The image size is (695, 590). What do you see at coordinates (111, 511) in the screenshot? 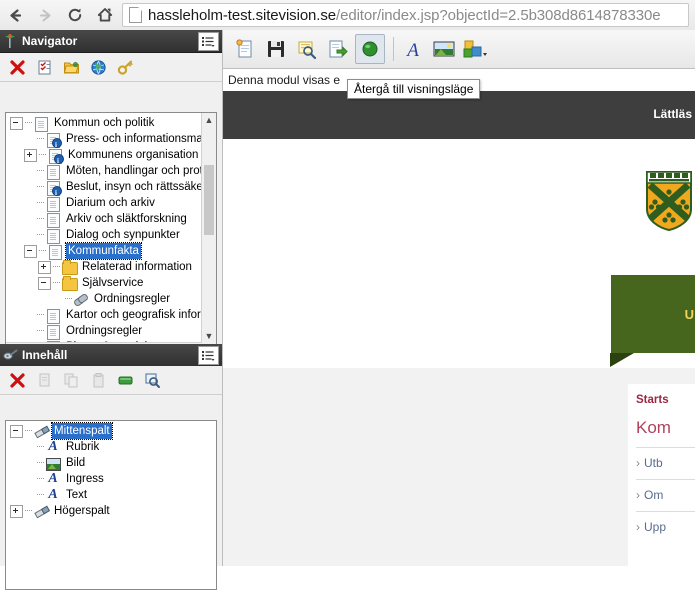
I see `tree-item: Högerspalt` at bounding box center [111, 511].